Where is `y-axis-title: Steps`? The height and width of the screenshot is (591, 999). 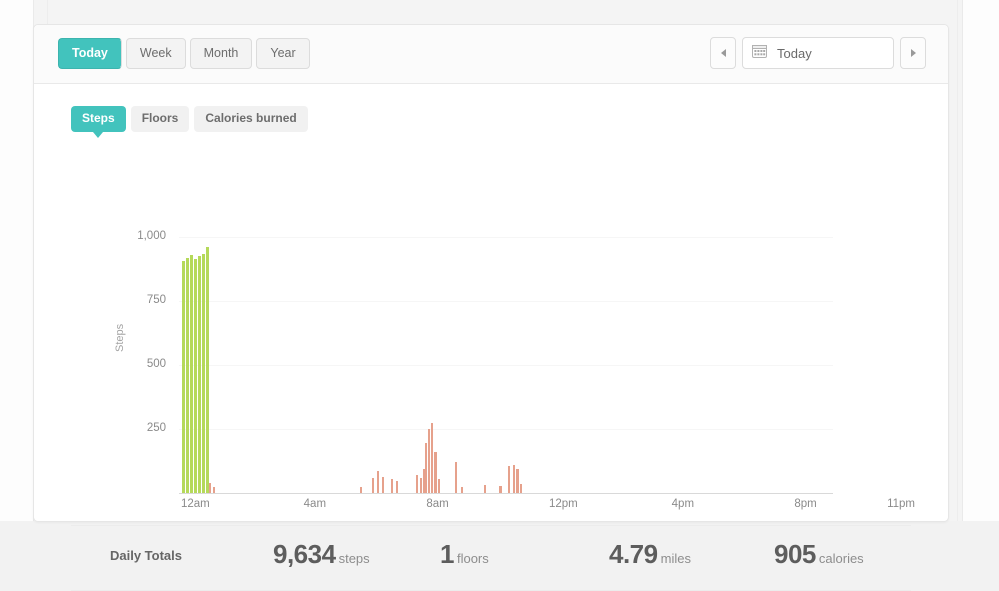 y-axis-title: Steps is located at coordinates (120, 337).